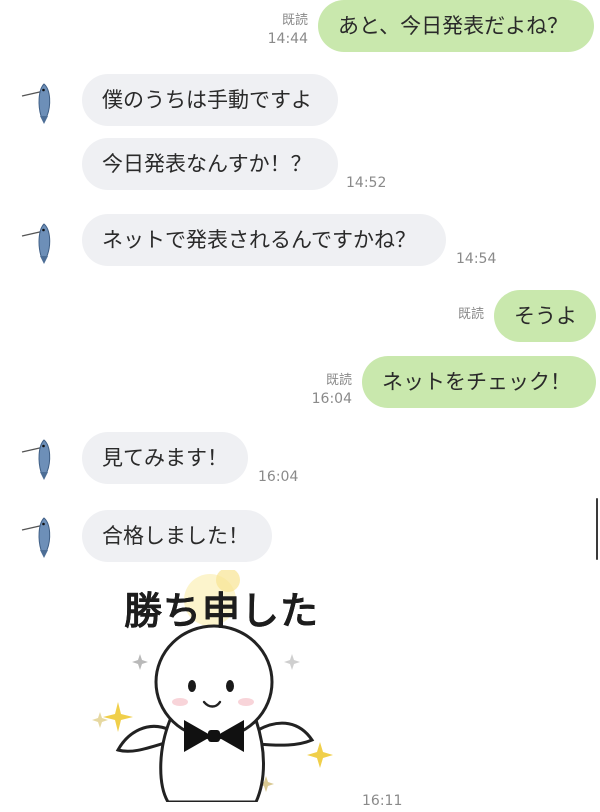 The width and height of the screenshot is (600, 812). Describe the element at coordinates (476, 259) in the screenshot. I see `message-time: 14:54` at that location.